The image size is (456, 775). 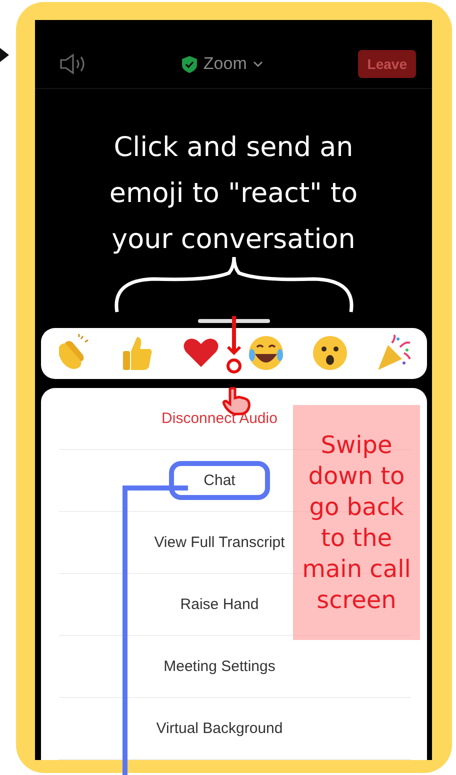 I want to click on menu-item: Chat, so click(x=219, y=480).